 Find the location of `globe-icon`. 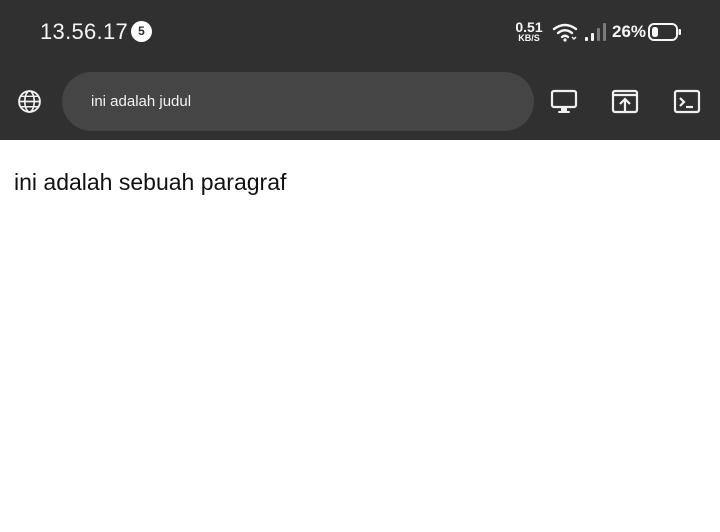

globe-icon is located at coordinates (29, 101).